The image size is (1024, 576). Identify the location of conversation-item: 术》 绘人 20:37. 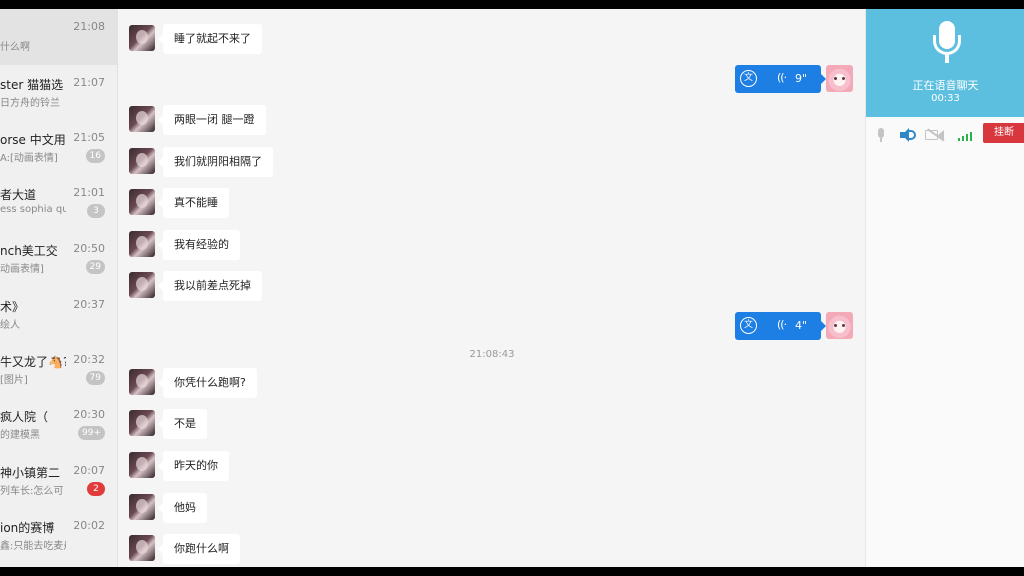
(58, 315).